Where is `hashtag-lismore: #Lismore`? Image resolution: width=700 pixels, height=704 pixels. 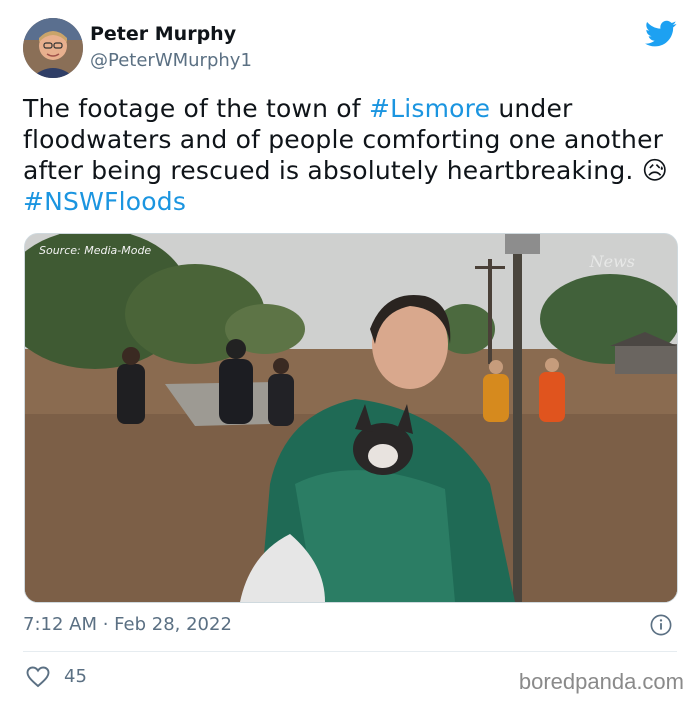 hashtag-lismore: #Lismore is located at coordinates (429, 108).